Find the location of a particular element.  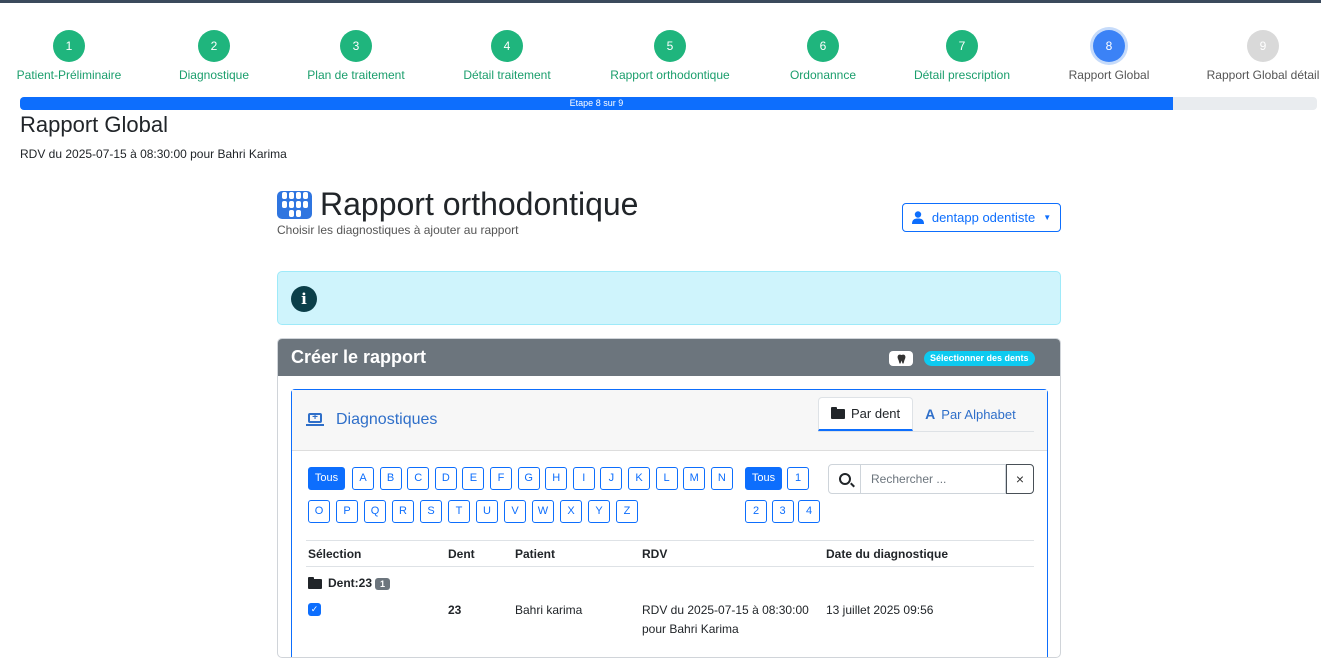

col-rdv: RDV is located at coordinates (732, 553).